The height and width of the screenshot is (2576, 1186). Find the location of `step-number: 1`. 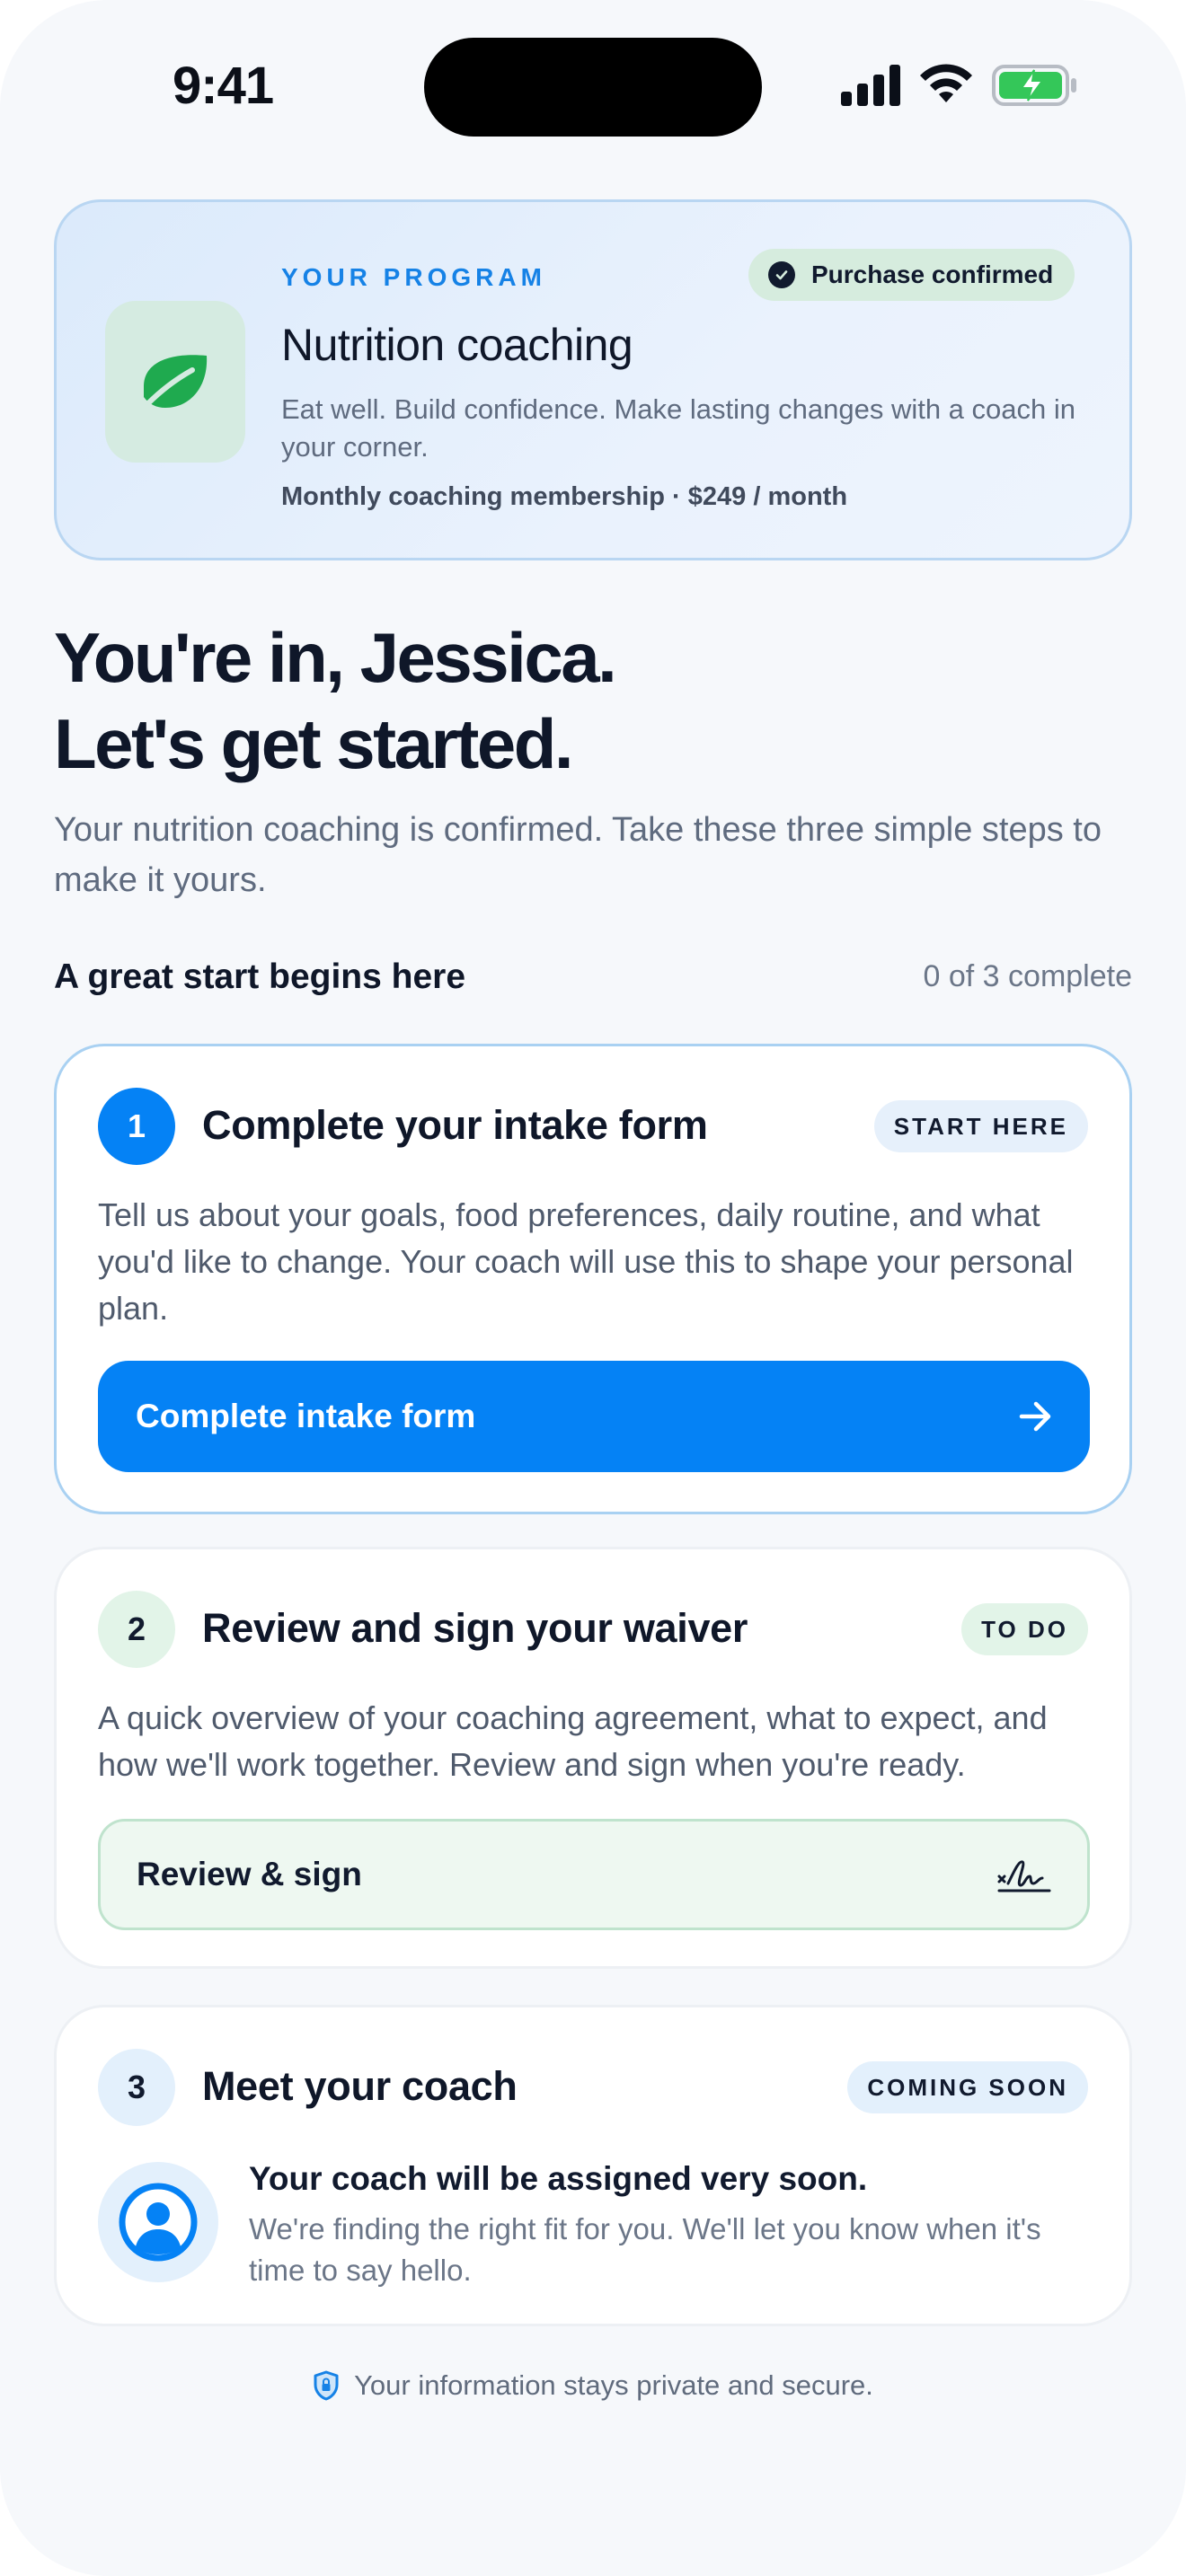

step-number: 1 is located at coordinates (136, 1126).